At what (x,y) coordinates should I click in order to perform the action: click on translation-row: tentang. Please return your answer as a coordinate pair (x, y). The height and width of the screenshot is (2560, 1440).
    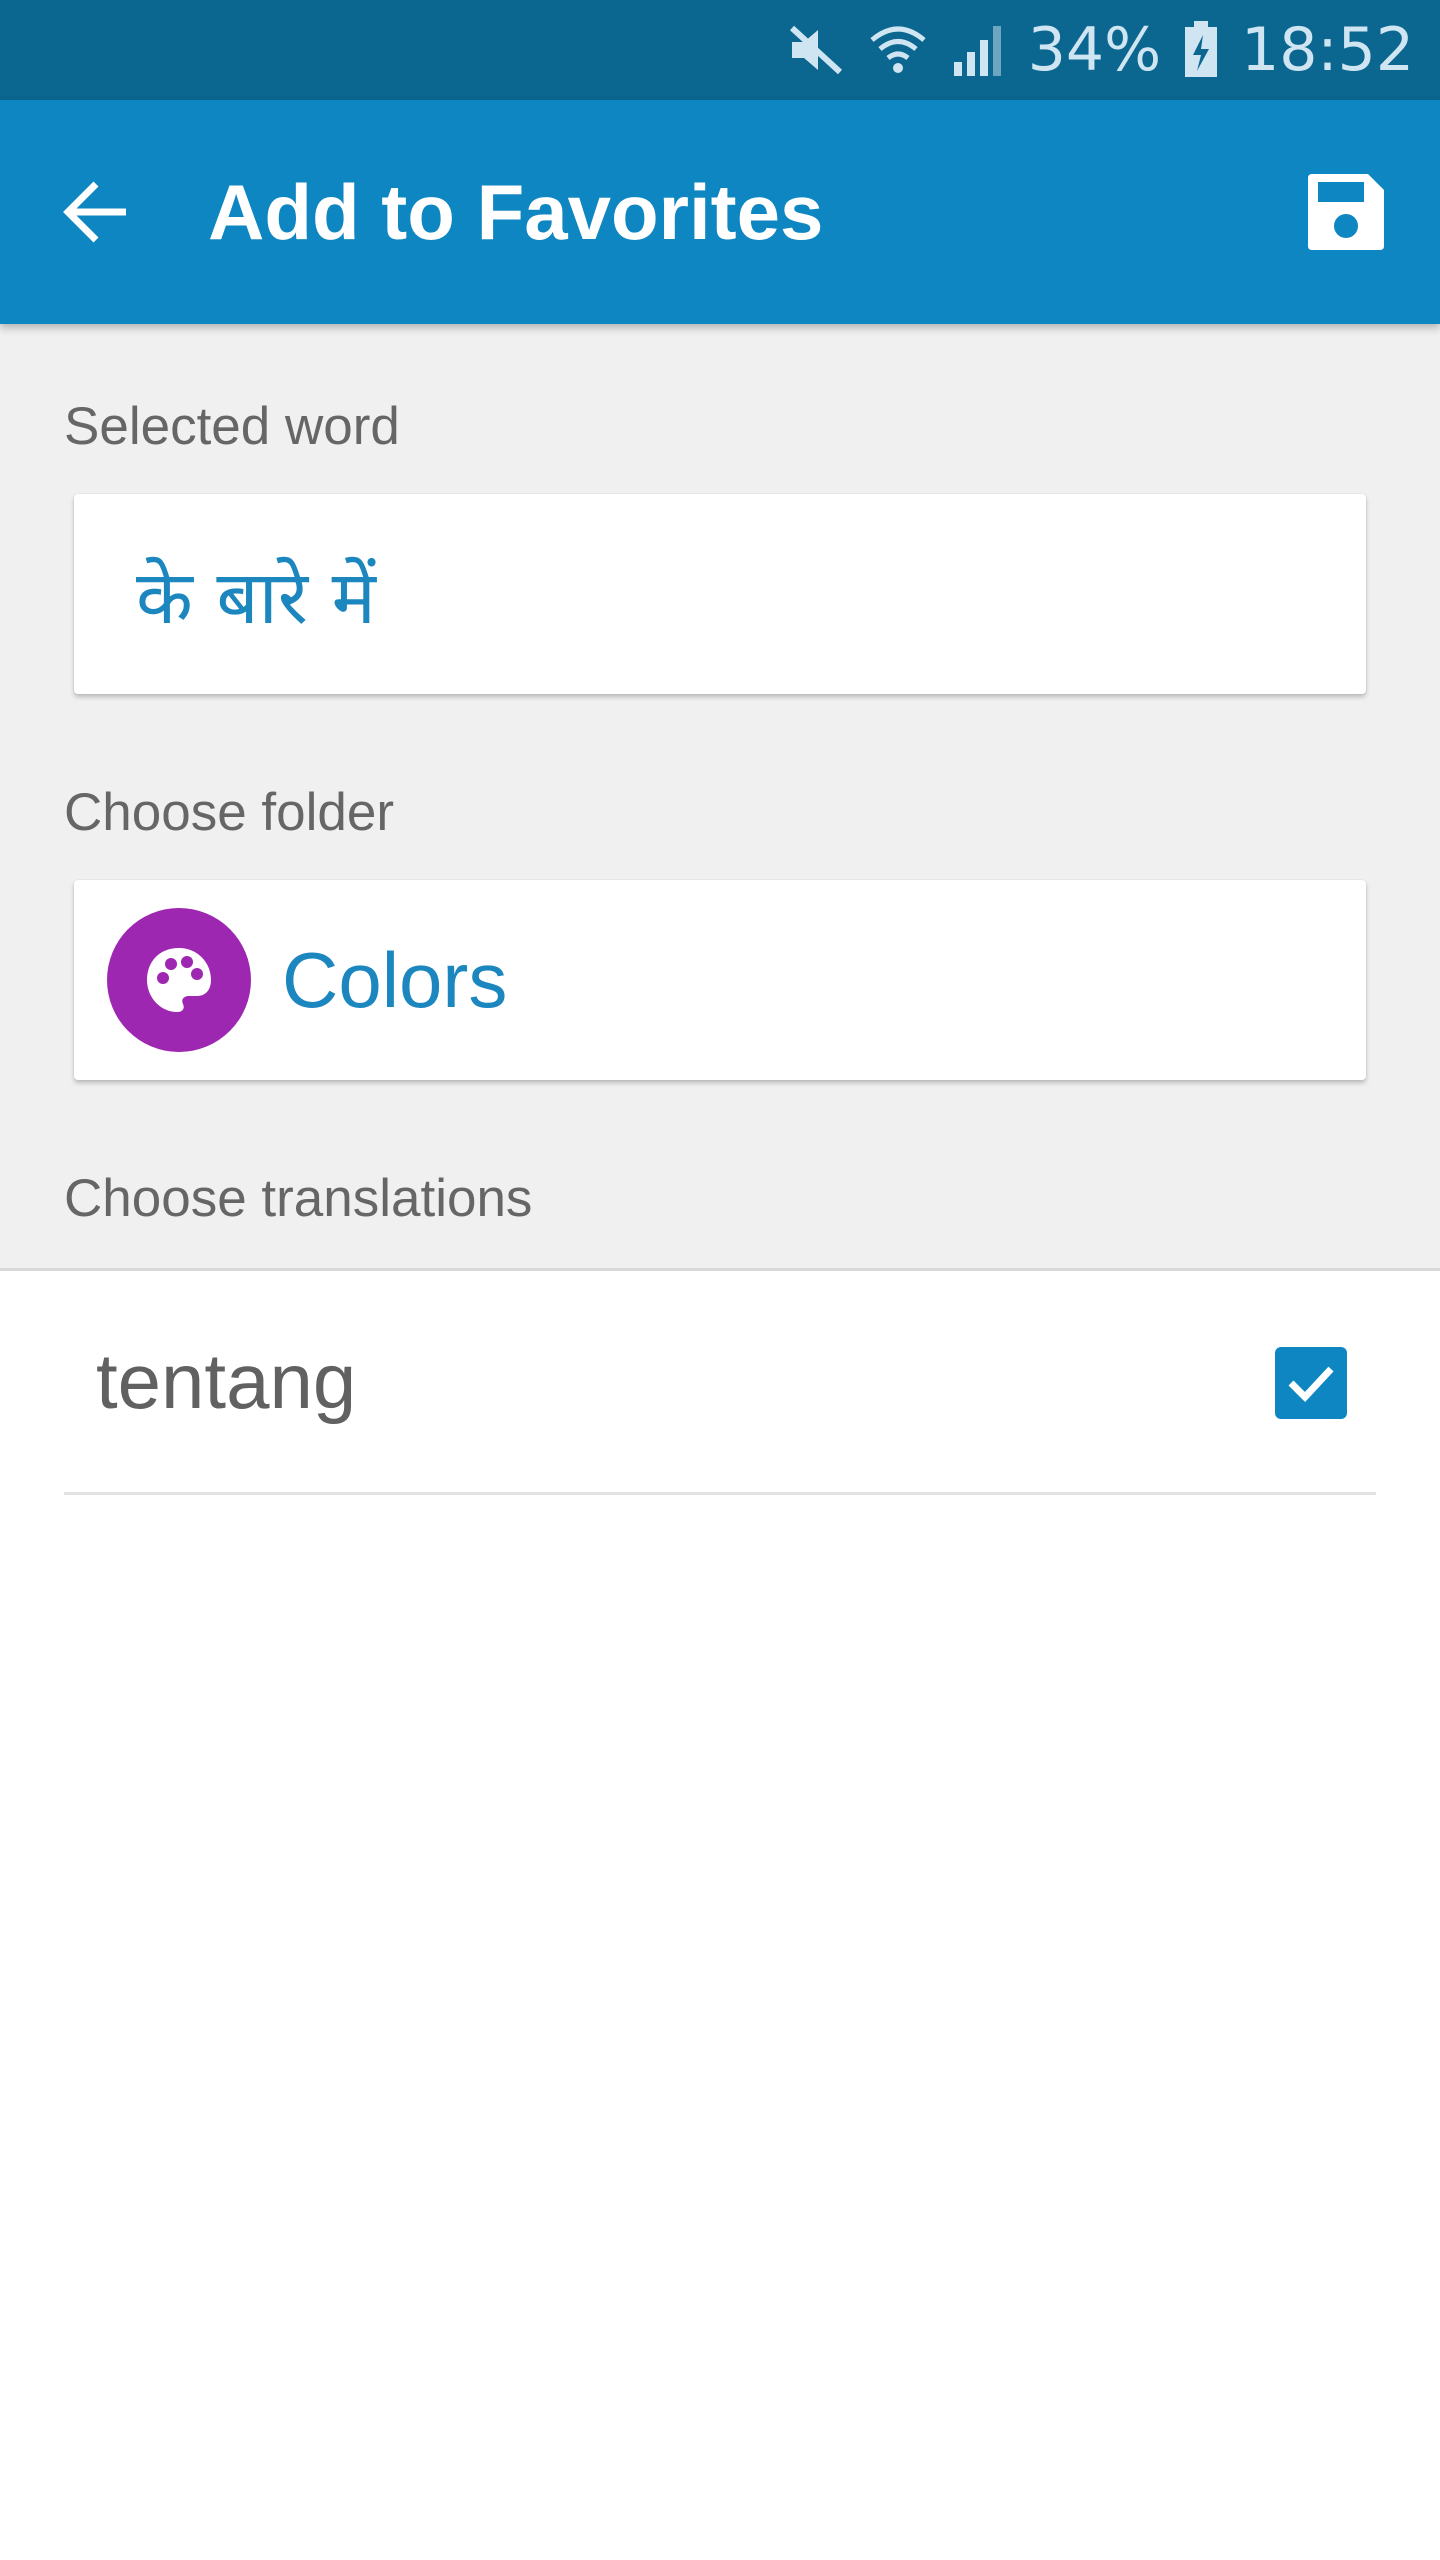
    Looking at the image, I should click on (720, 1383).